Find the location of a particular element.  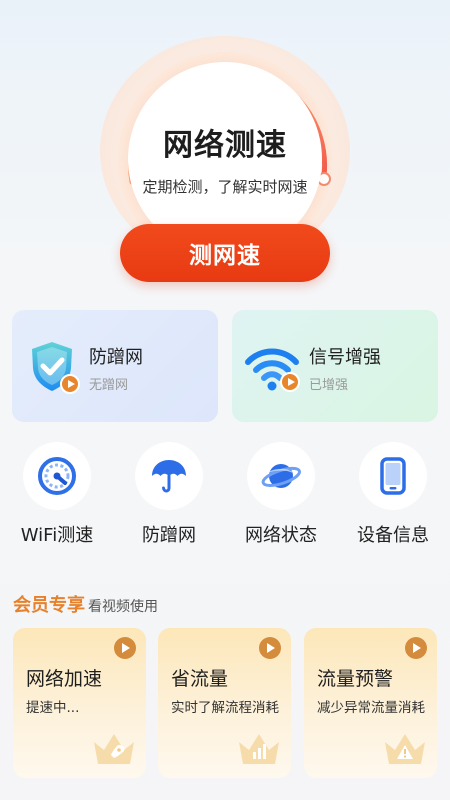

vip-card-desc: 减少异常流量消耗 is located at coordinates (371, 708).